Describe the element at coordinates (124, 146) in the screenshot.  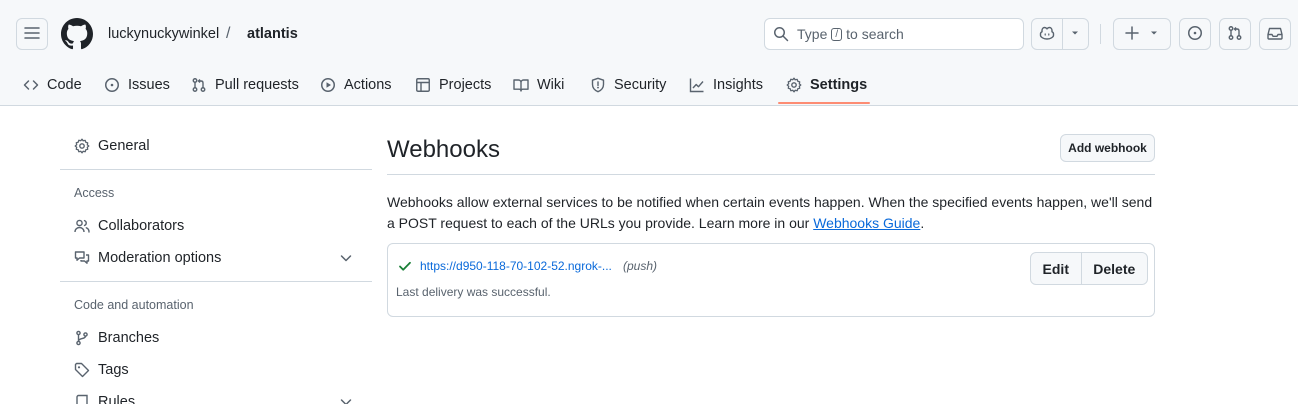
I see `sidebar-item-label: General` at that location.